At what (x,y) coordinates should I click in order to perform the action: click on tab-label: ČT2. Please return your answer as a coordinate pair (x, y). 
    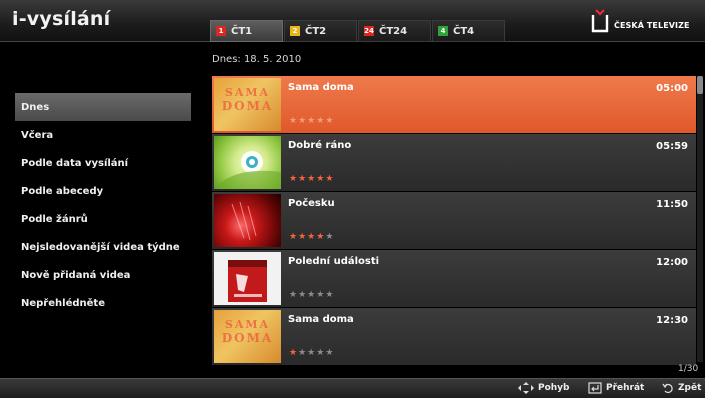
    Looking at the image, I should click on (316, 31).